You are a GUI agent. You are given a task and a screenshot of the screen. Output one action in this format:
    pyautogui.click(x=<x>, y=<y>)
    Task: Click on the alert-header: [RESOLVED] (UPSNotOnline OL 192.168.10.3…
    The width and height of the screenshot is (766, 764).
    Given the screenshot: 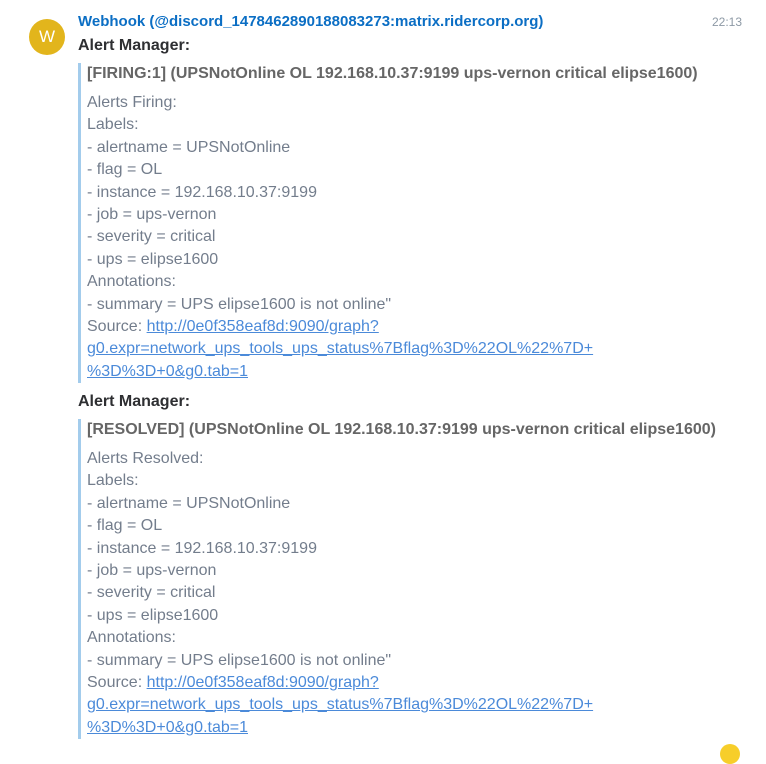 What is the action you would take?
    pyautogui.click(x=401, y=429)
    